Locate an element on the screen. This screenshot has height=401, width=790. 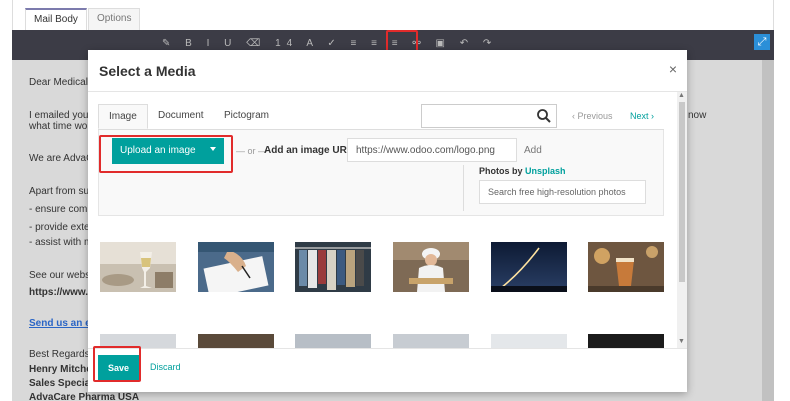
pager-previous: ‹ Previous is located at coordinates (592, 116).